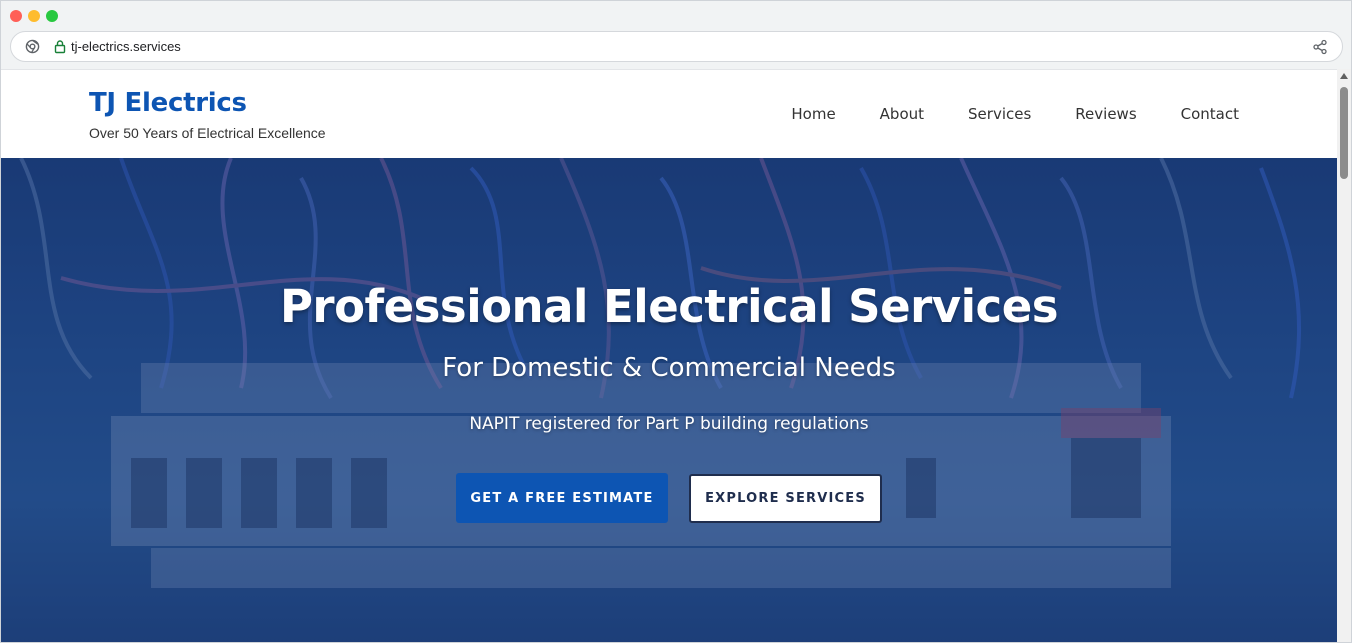  What do you see at coordinates (1344, 76) in the screenshot?
I see `scroll-up-icon` at bounding box center [1344, 76].